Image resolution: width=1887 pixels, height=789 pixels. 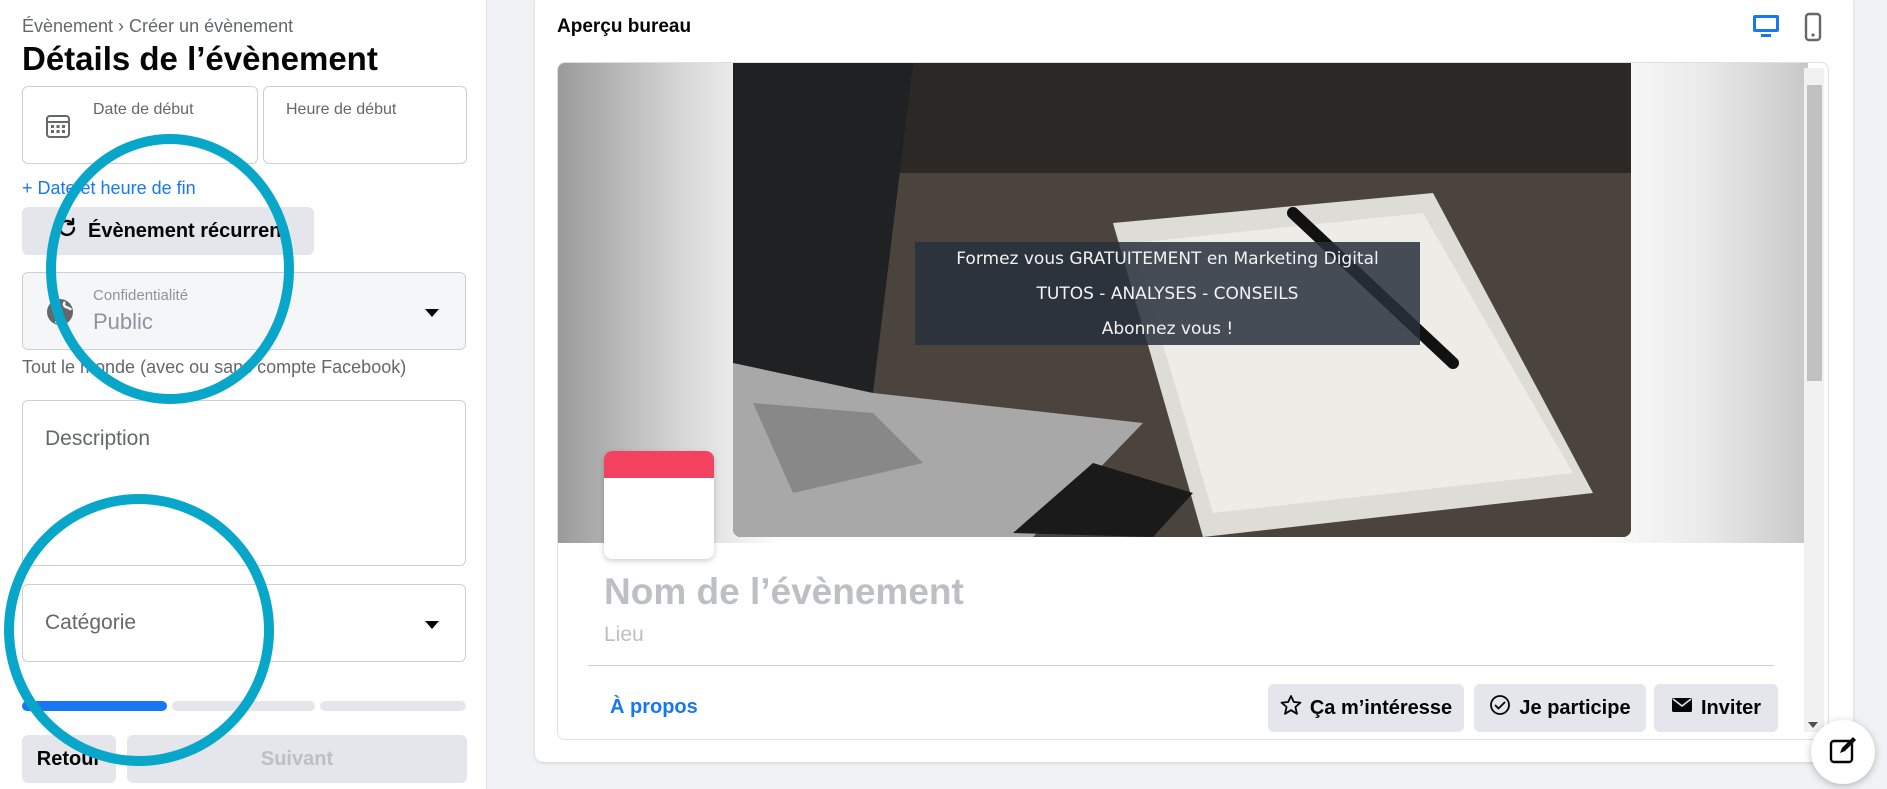 What do you see at coordinates (123, 321) in the screenshot?
I see `privacy-value: Public` at bounding box center [123, 321].